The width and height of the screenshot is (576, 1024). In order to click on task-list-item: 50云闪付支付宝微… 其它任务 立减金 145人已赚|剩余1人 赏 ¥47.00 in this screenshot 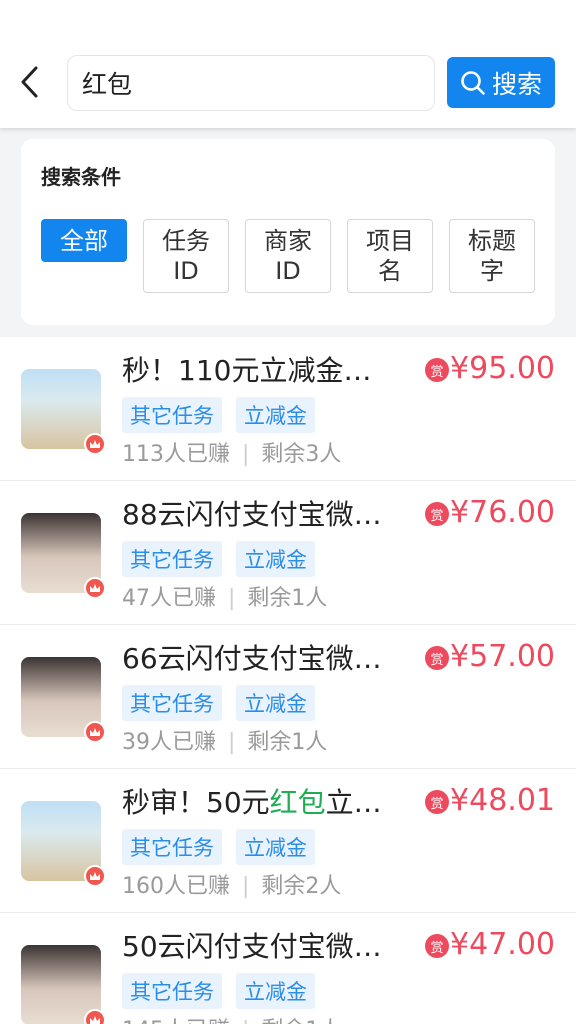, I will do `click(288, 968)`.